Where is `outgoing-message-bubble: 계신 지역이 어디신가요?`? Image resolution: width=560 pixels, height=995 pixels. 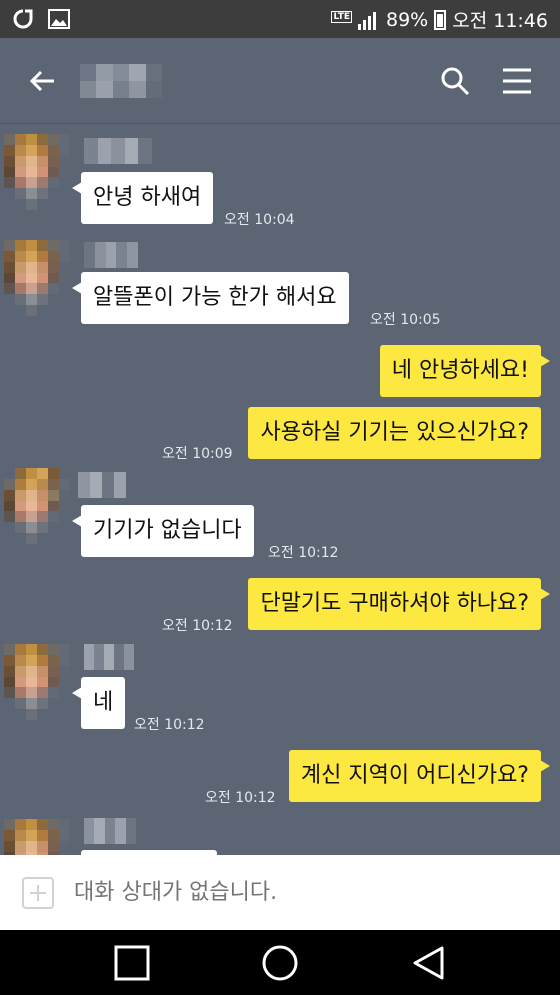
outgoing-message-bubble: 계신 지역이 어디신가요? is located at coordinates (419, 776).